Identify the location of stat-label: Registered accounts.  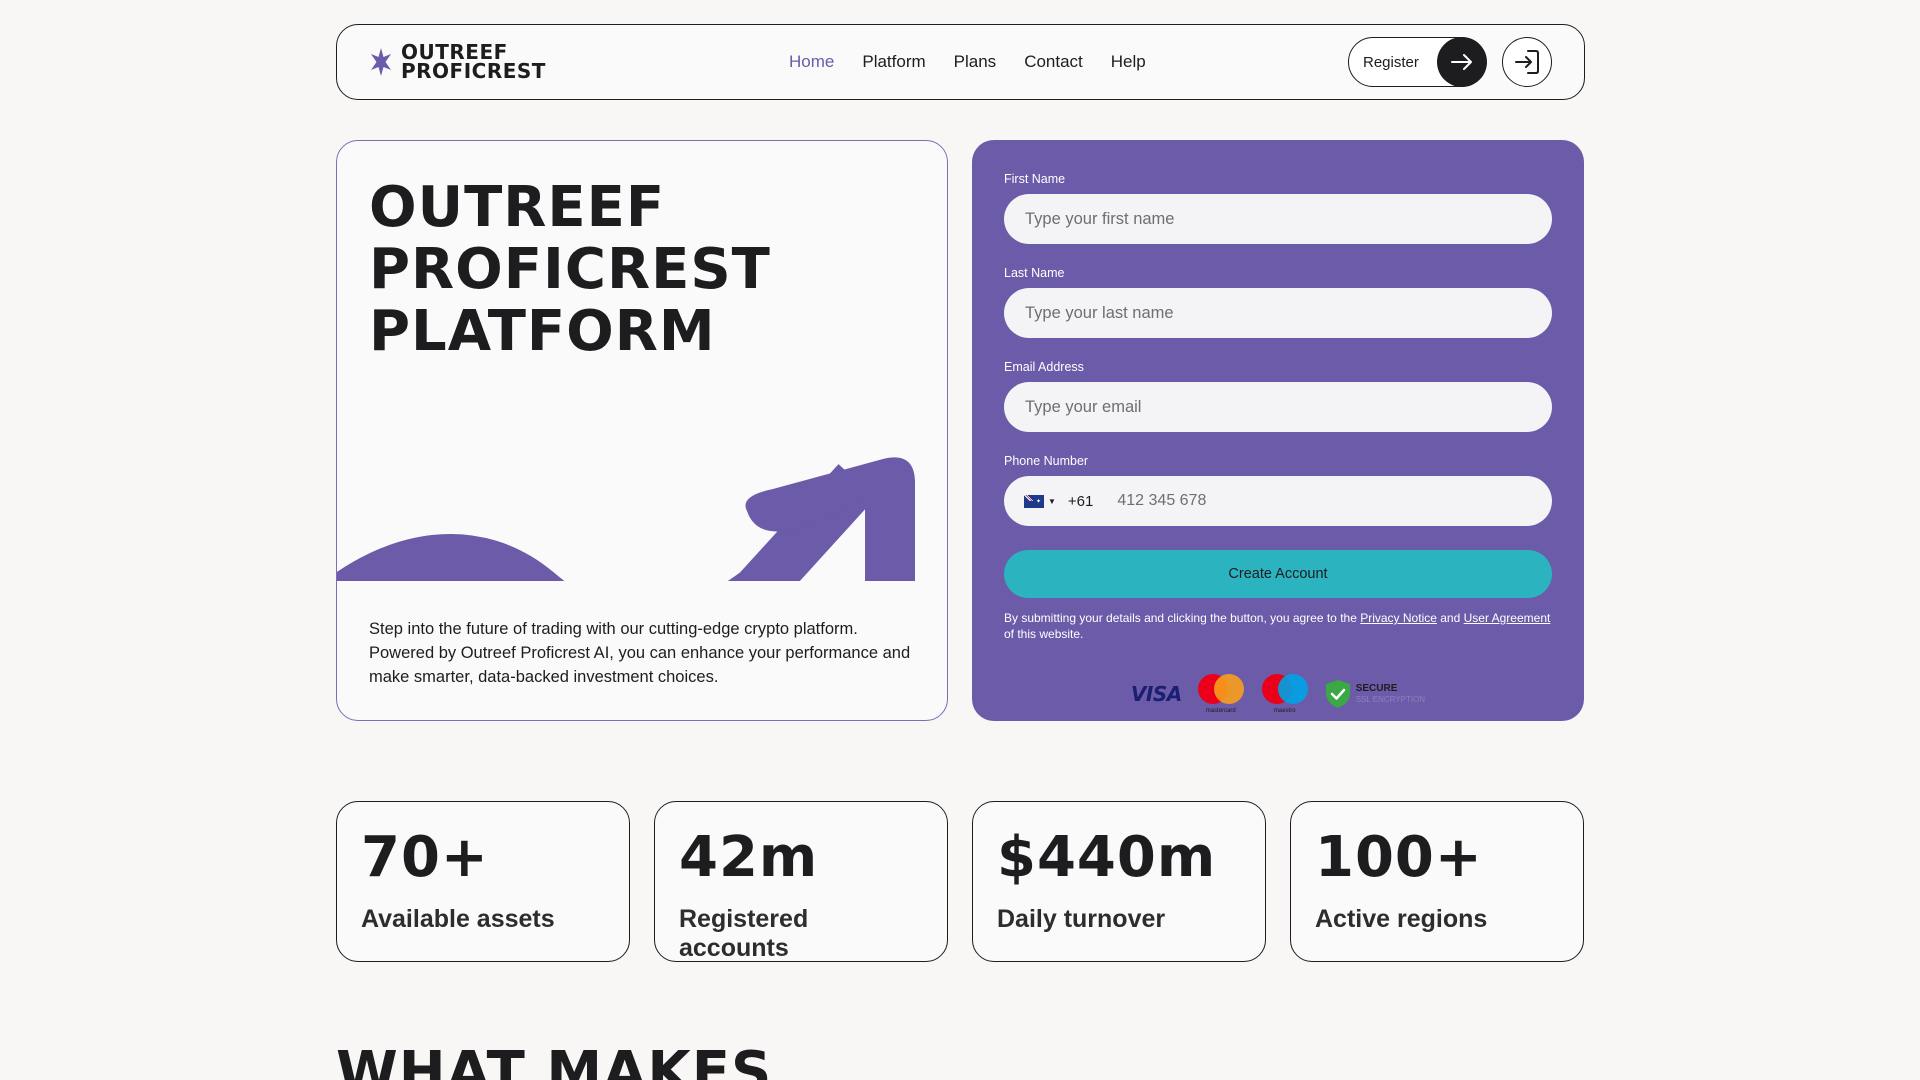
(744, 933).